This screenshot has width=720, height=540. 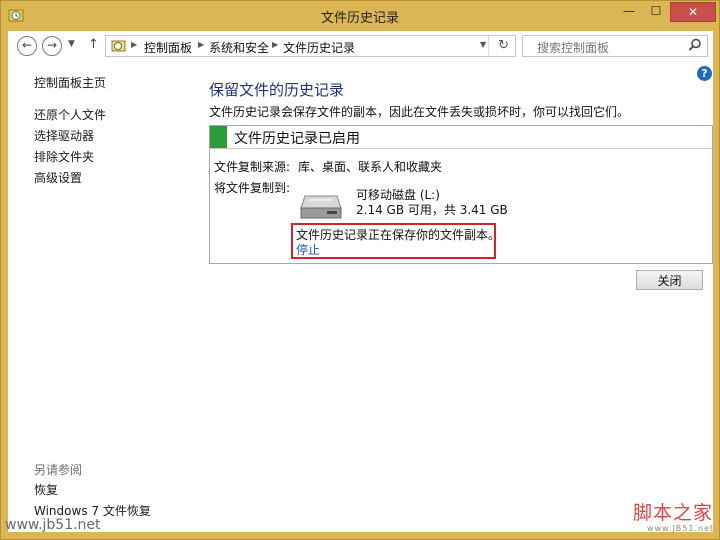 What do you see at coordinates (277, 90) in the screenshot?
I see `page-title: 保留文件的历史记录` at bounding box center [277, 90].